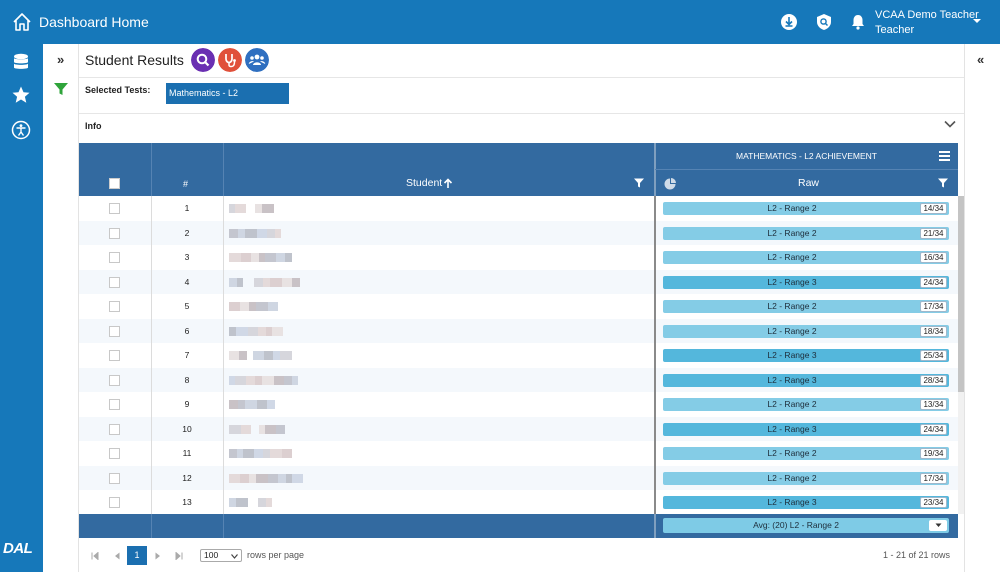  I want to click on divider, so click(521, 77).